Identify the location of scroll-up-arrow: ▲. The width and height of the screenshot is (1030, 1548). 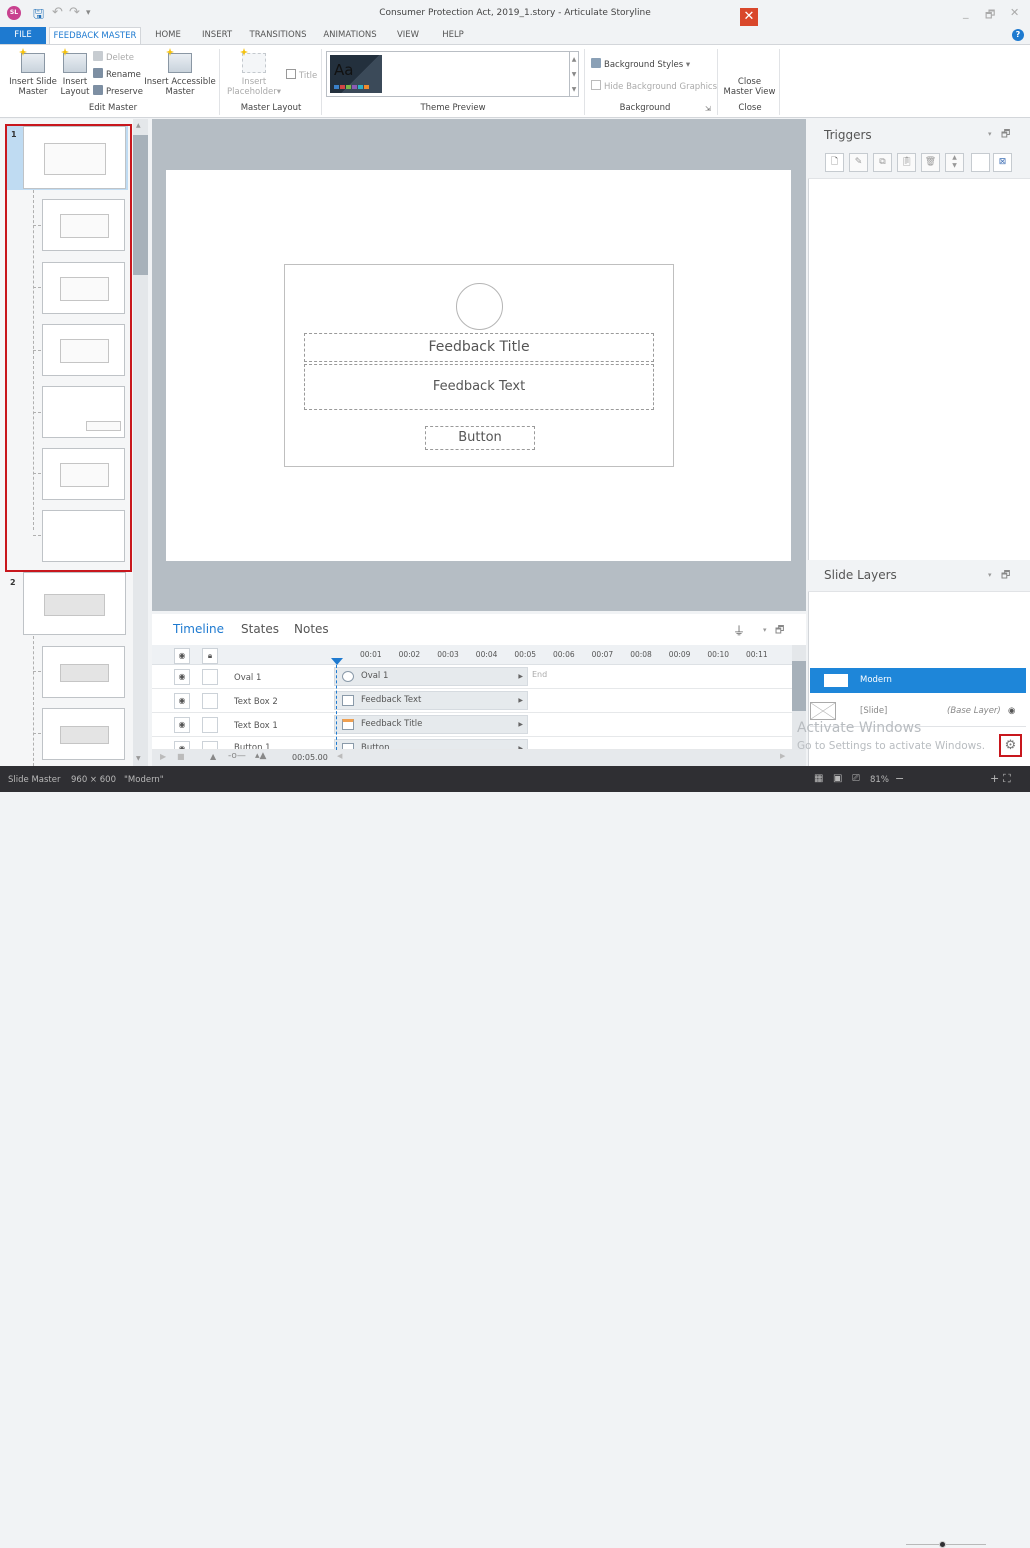
(138, 125).